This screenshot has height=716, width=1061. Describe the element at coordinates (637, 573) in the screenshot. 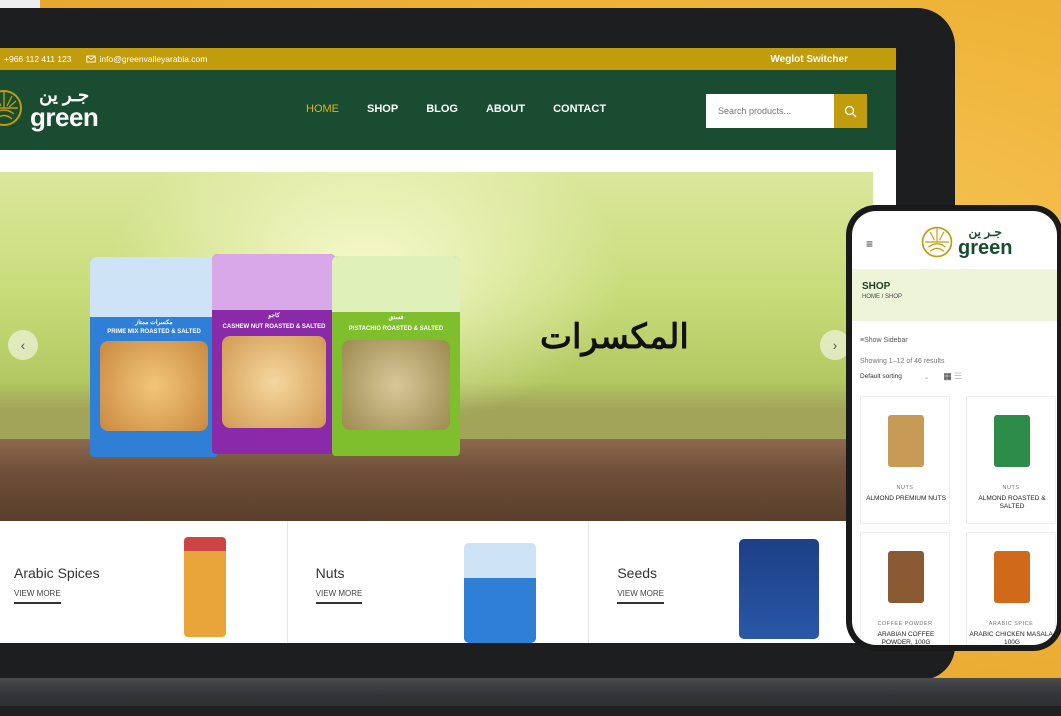

I see `category-name: Seeds` at that location.